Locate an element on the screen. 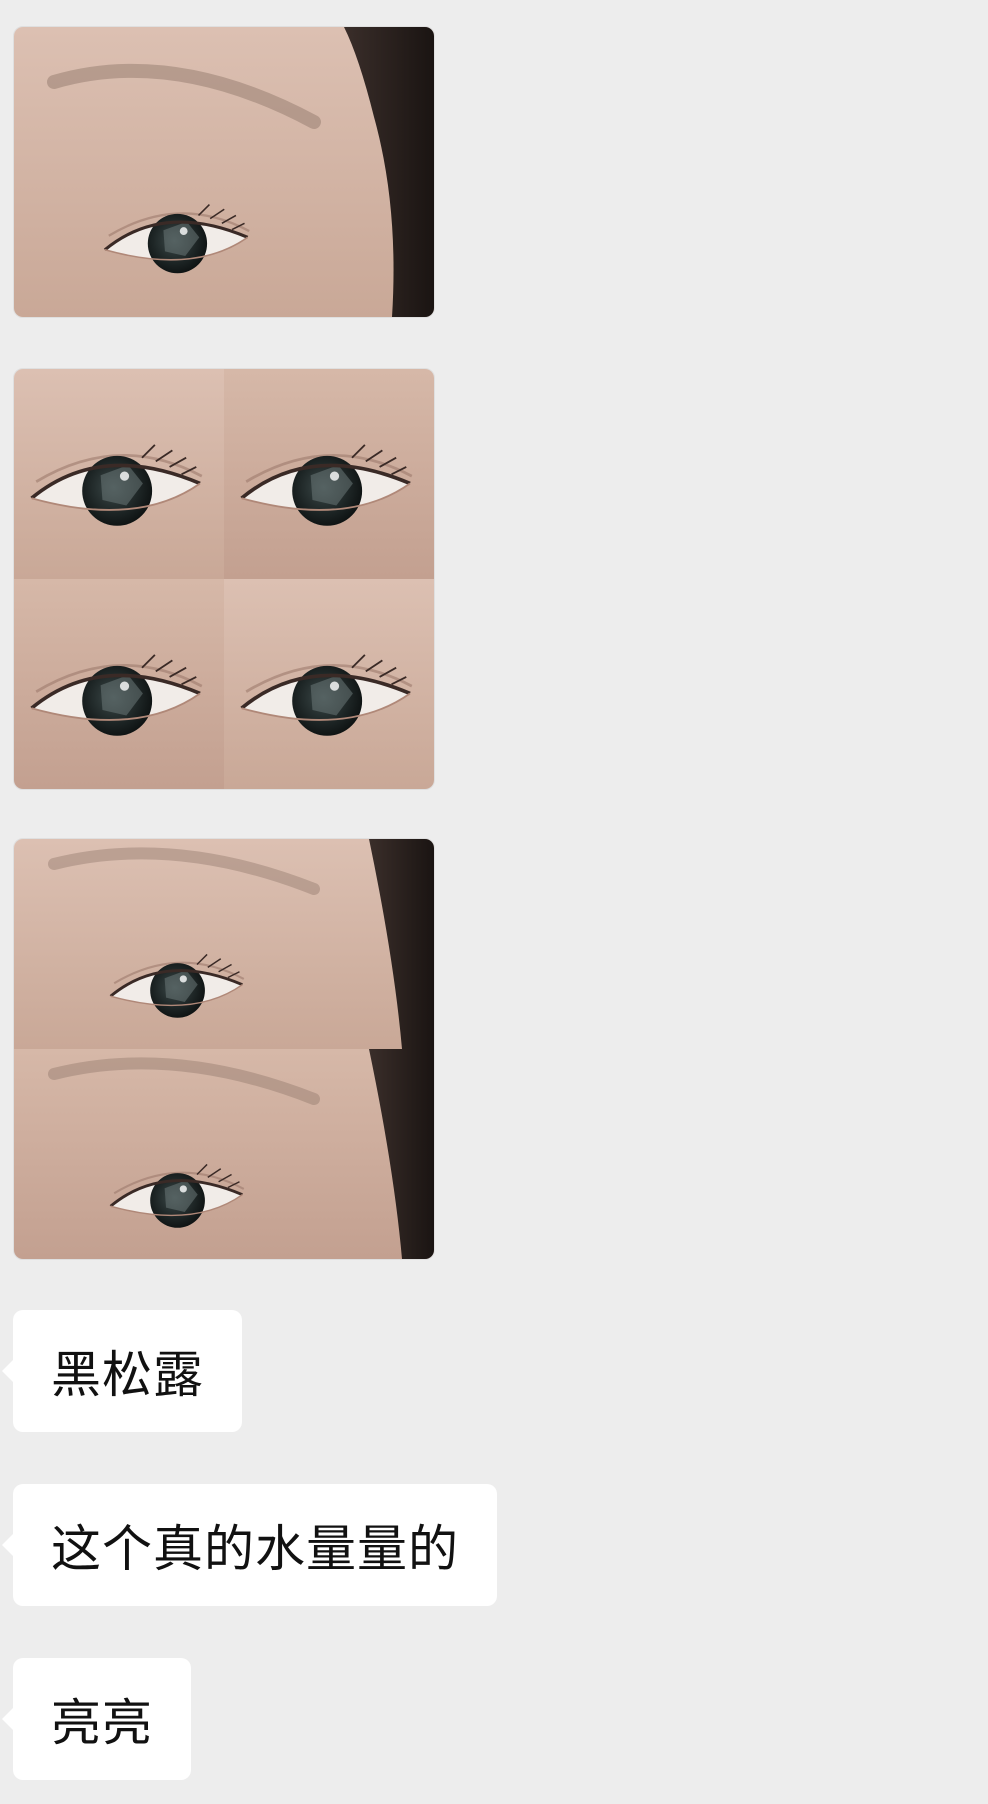  photo-message-eye-stack is located at coordinates (224, 1049).